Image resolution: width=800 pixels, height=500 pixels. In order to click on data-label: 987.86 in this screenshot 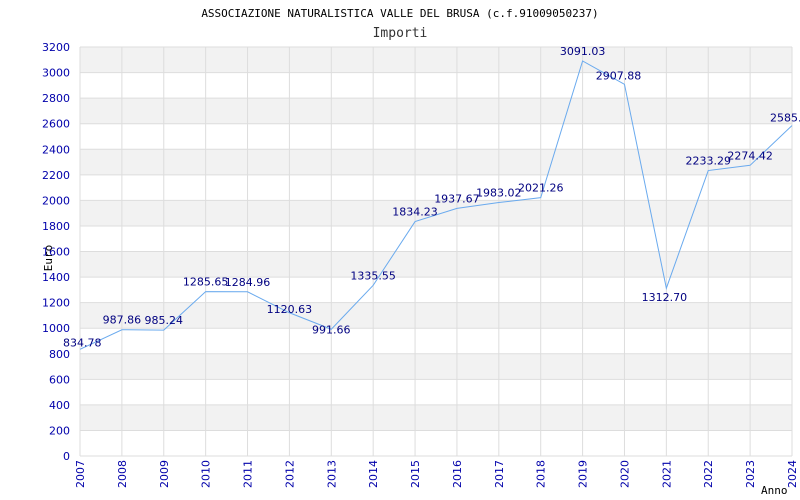, I will do `click(122, 320)`.